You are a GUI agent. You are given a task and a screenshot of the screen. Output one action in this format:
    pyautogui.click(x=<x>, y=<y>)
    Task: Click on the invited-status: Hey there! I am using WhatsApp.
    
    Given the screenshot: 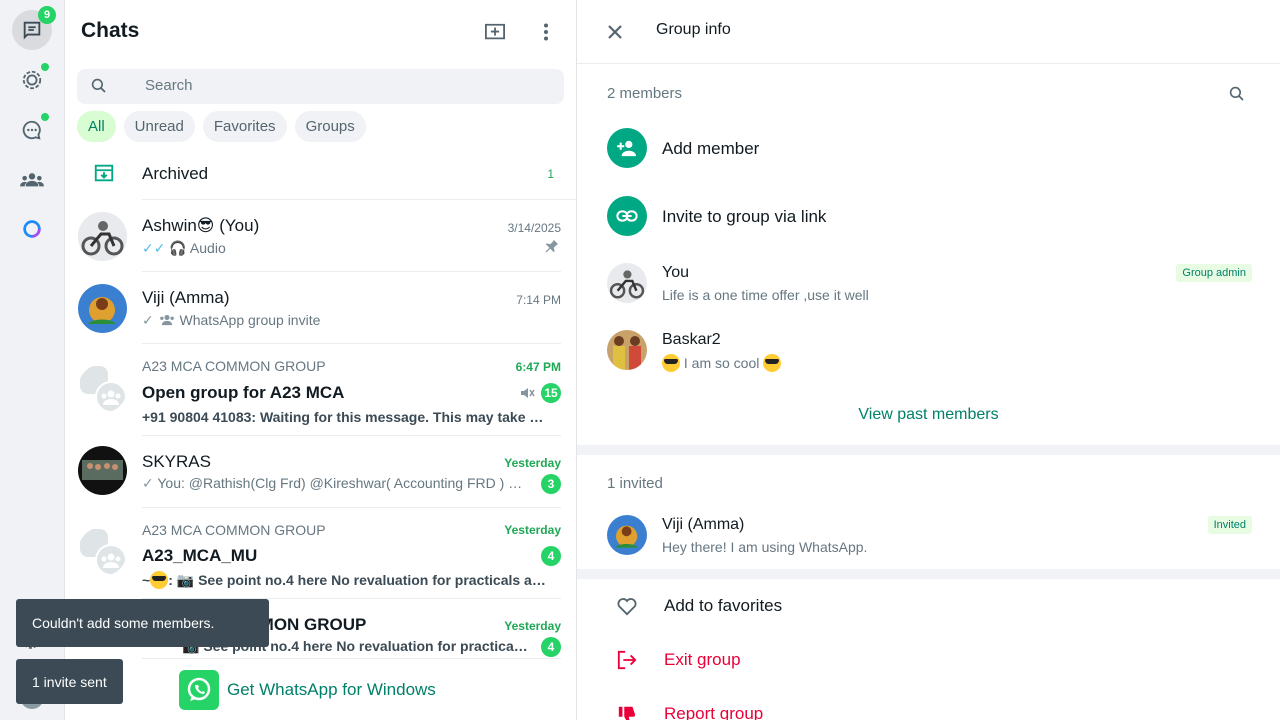 What is the action you would take?
    pyautogui.click(x=765, y=547)
    